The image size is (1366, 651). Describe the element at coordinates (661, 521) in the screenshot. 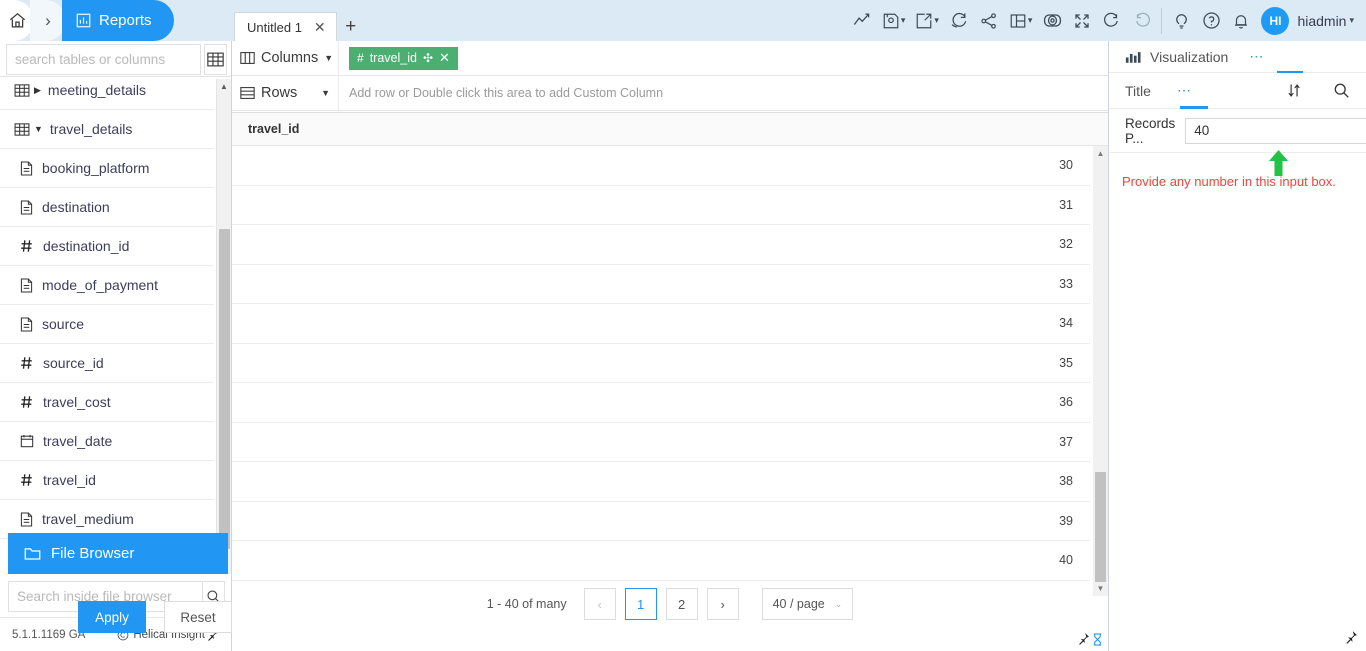

I see `table-row: 39` at that location.